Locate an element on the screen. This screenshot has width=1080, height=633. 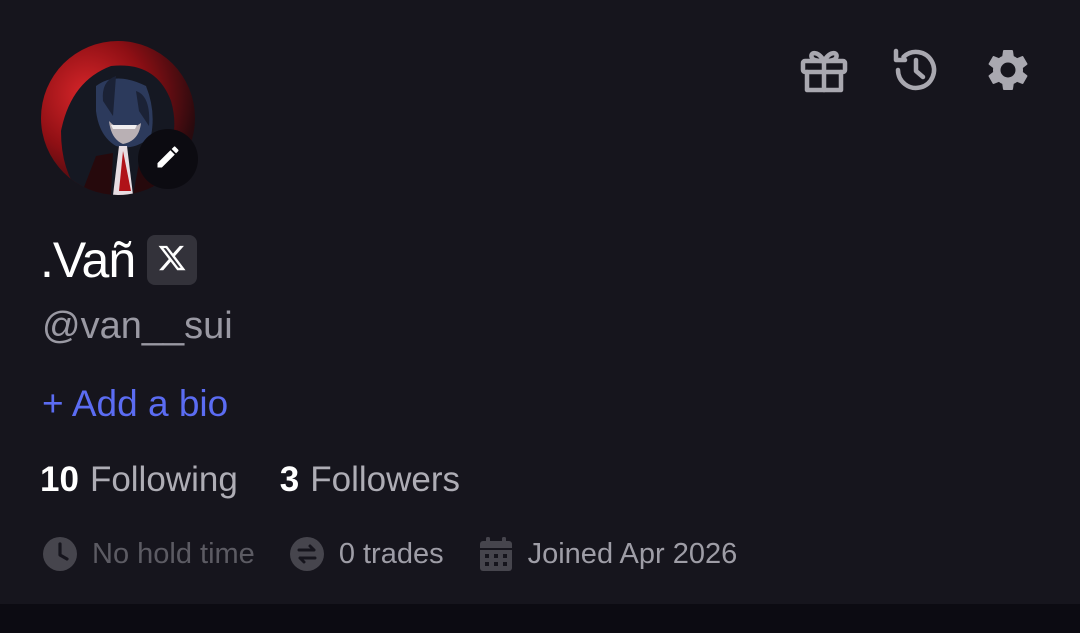
following-stat: 10 Following is located at coordinates (139, 480).